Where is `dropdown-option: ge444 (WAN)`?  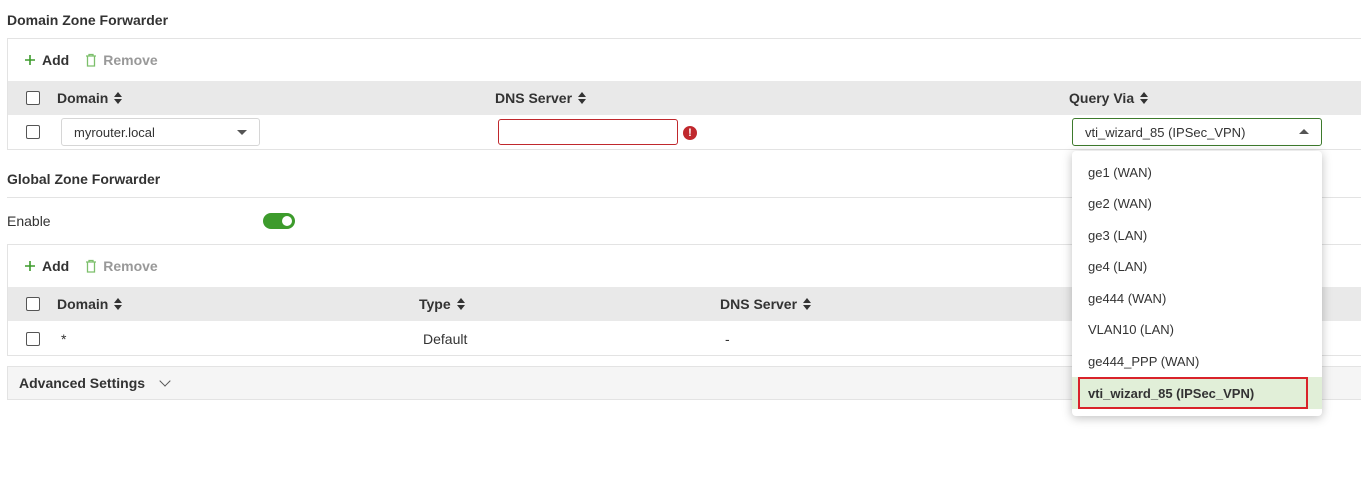
dropdown-option: ge444 (WAN) is located at coordinates (1197, 298).